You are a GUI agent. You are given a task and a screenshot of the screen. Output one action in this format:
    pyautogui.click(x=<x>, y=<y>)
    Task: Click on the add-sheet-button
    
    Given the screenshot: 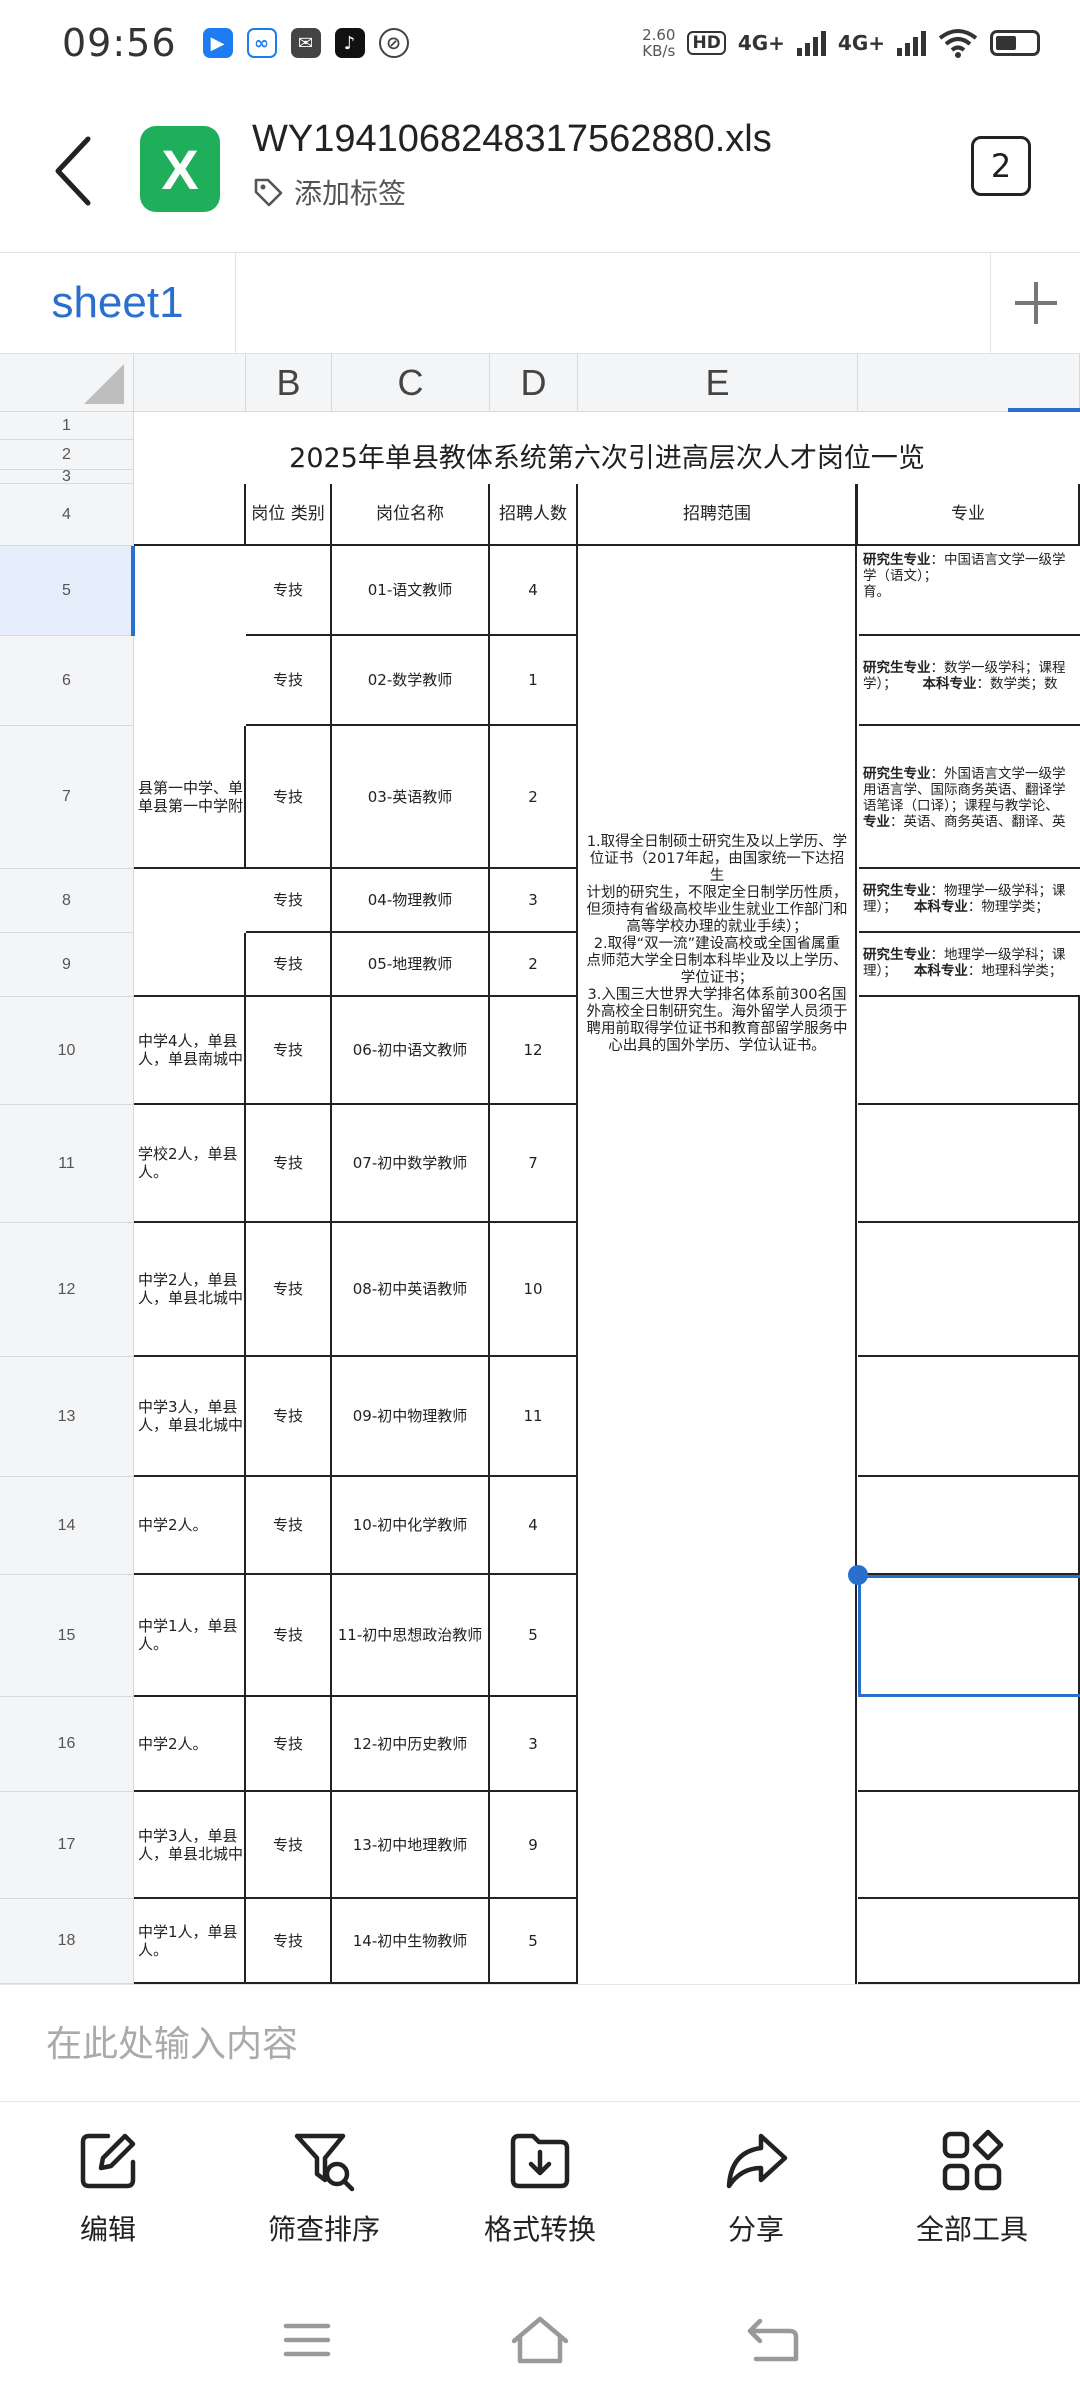 What is the action you would take?
    pyautogui.click(x=1035, y=303)
    